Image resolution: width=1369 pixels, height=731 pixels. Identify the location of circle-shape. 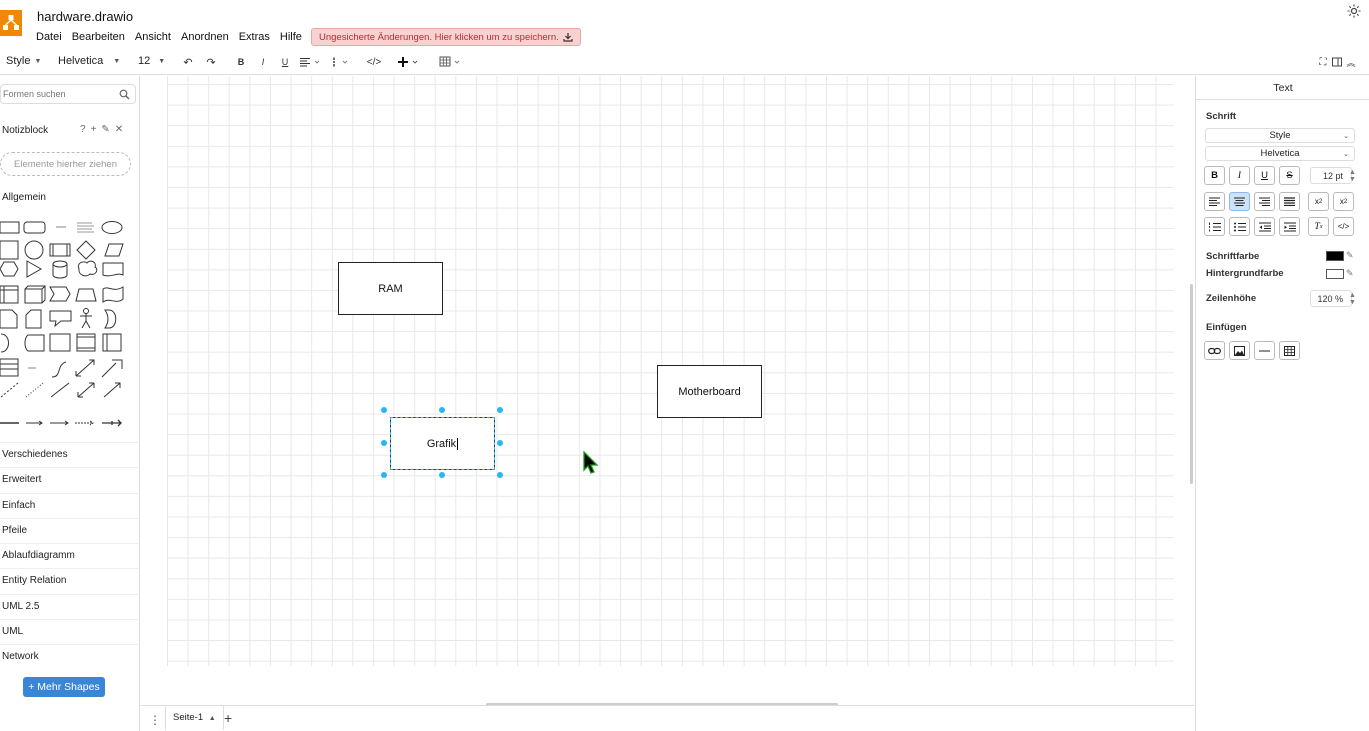
(34, 250).